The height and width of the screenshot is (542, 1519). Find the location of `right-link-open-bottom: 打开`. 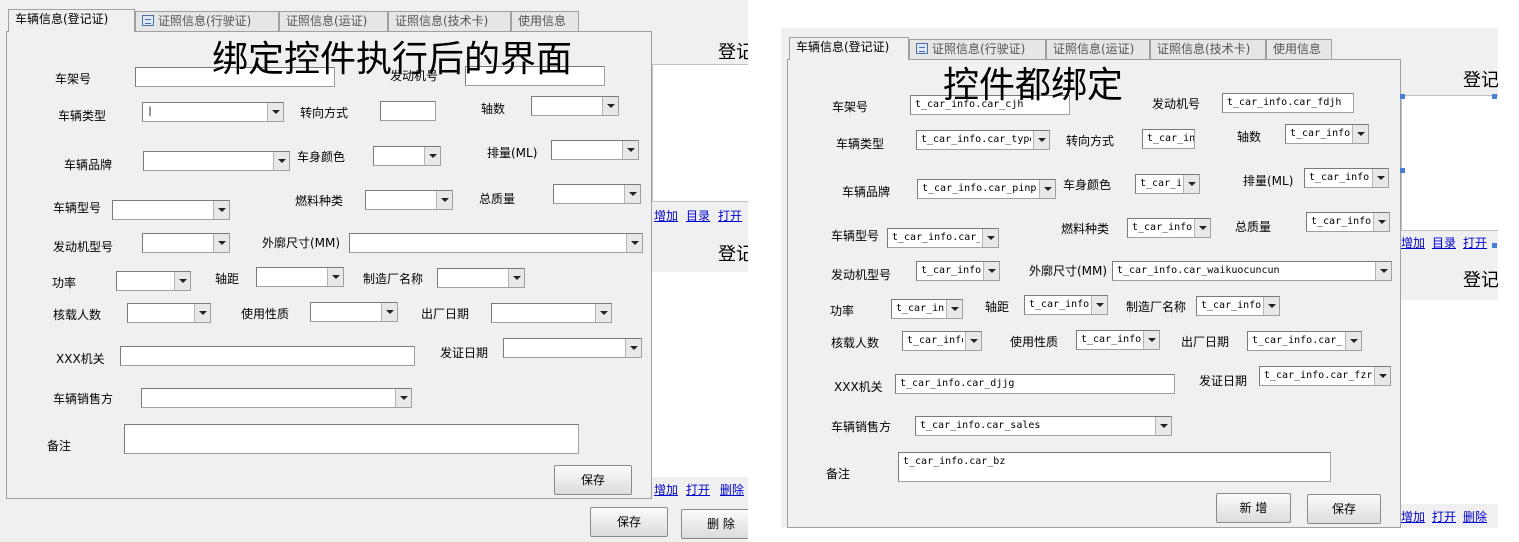

right-link-open-bottom: 打开 is located at coordinates (1444, 516).